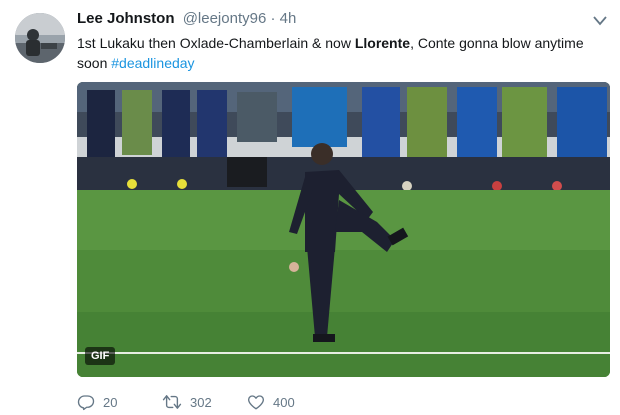 Image resolution: width=620 pixels, height=415 pixels. Describe the element at coordinates (97, 402) in the screenshot. I see `reply-button: 20` at that location.